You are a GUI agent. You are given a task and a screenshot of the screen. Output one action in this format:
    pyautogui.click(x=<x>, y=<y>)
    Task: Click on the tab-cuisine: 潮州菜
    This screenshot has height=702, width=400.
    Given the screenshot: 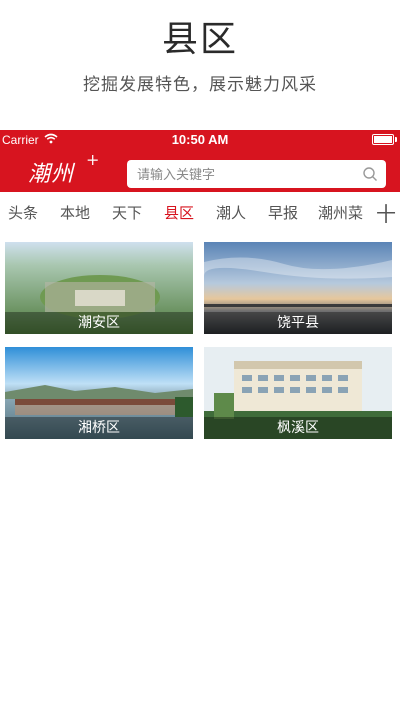 What is the action you would take?
    pyautogui.click(x=340, y=212)
    